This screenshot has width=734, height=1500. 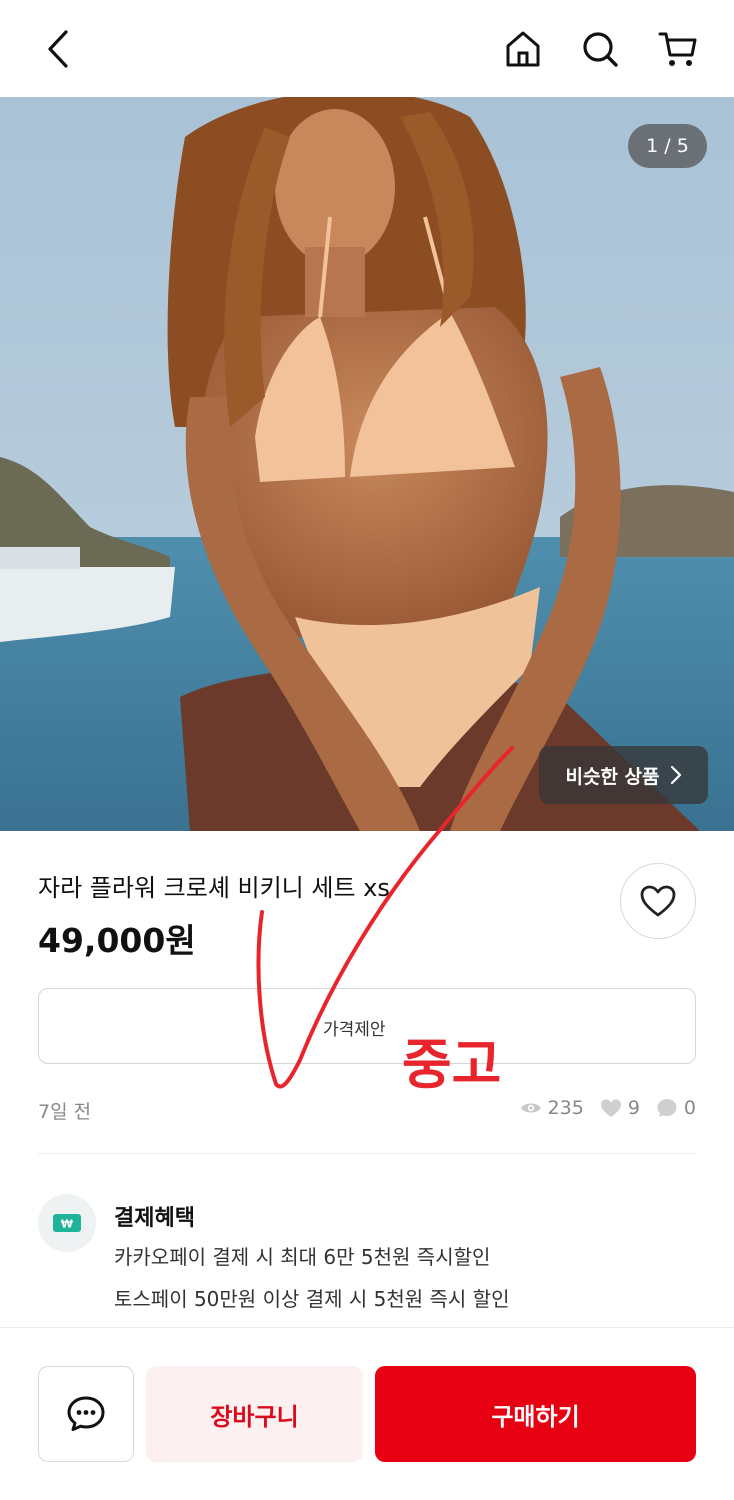 I want to click on cart-icon, so click(x=678, y=49).